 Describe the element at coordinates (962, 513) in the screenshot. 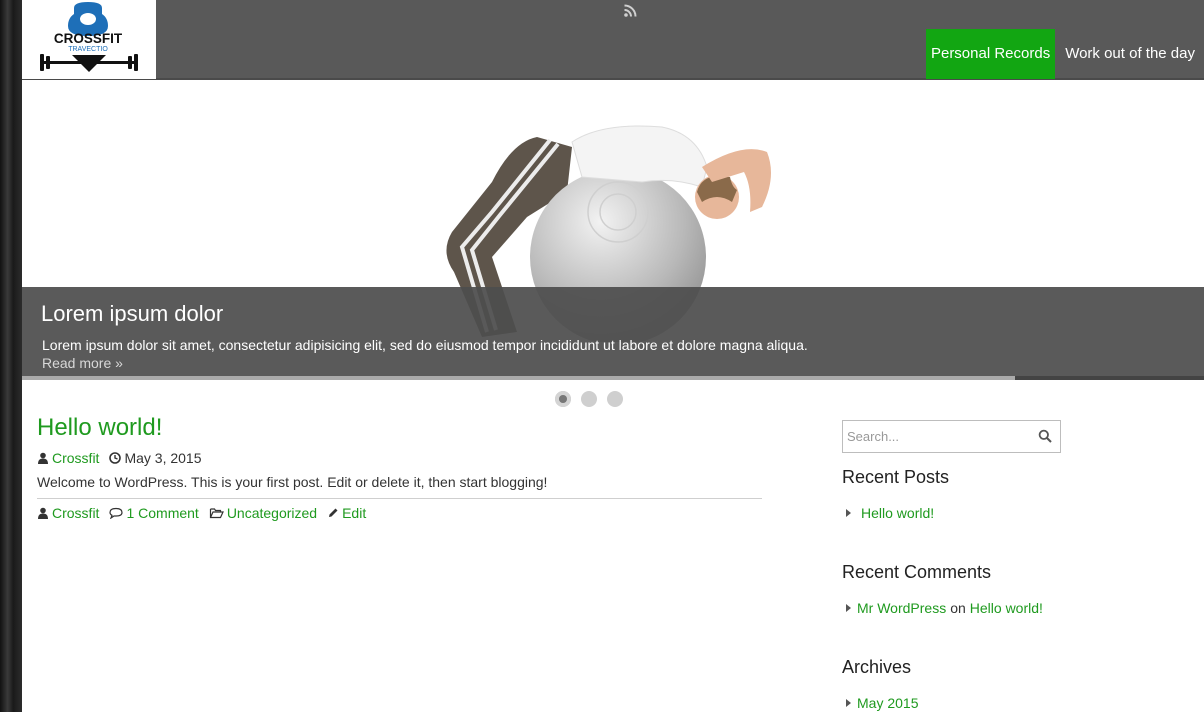

I see `recent-post-item: Hello world!` at that location.